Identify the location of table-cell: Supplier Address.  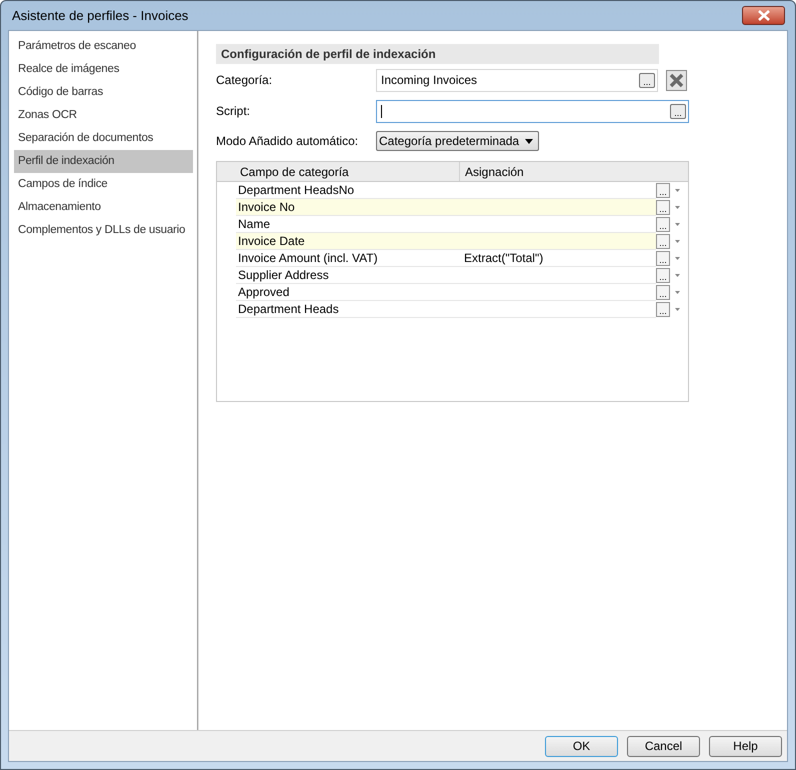
(348, 275).